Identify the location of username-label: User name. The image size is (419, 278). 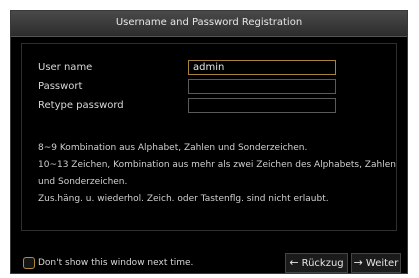
(65, 67).